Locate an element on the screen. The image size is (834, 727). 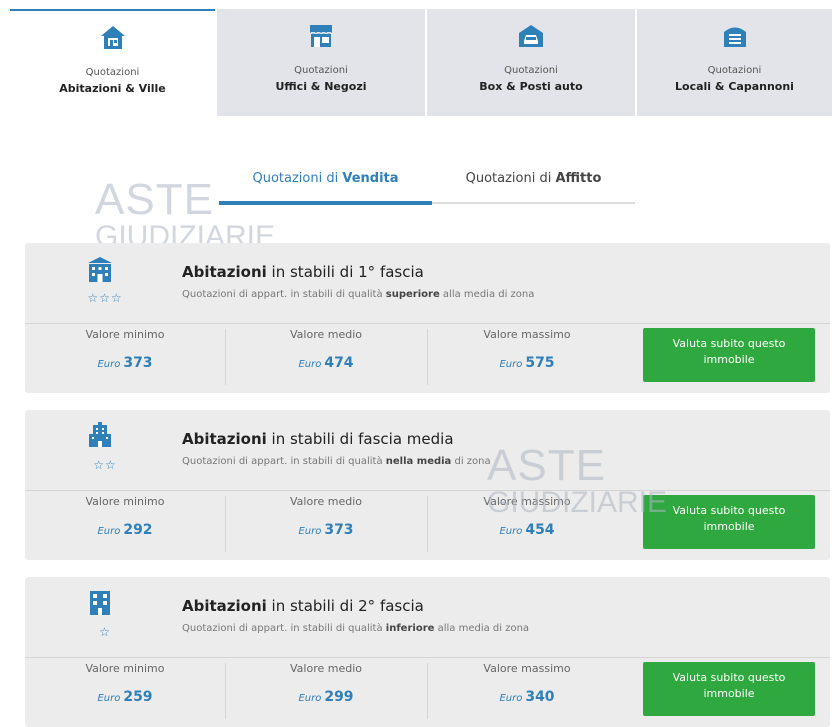
tab-affitto: Quotazioni di Affitto is located at coordinates (533, 185).